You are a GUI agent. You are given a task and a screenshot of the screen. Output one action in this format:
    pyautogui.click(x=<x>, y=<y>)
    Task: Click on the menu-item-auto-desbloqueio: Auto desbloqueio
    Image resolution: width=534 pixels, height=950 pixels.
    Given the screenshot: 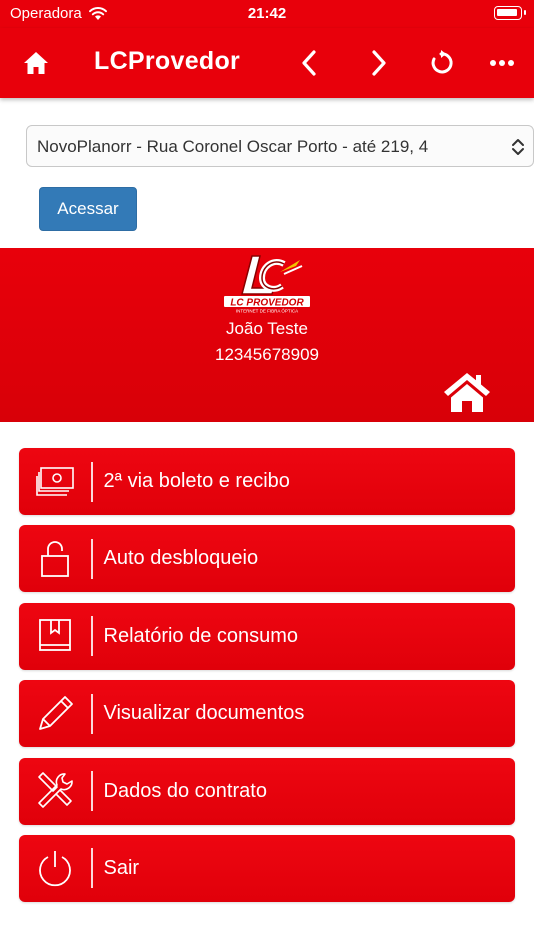 What is the action you would take?
    pyautogui.click(x=267, y=559)
    